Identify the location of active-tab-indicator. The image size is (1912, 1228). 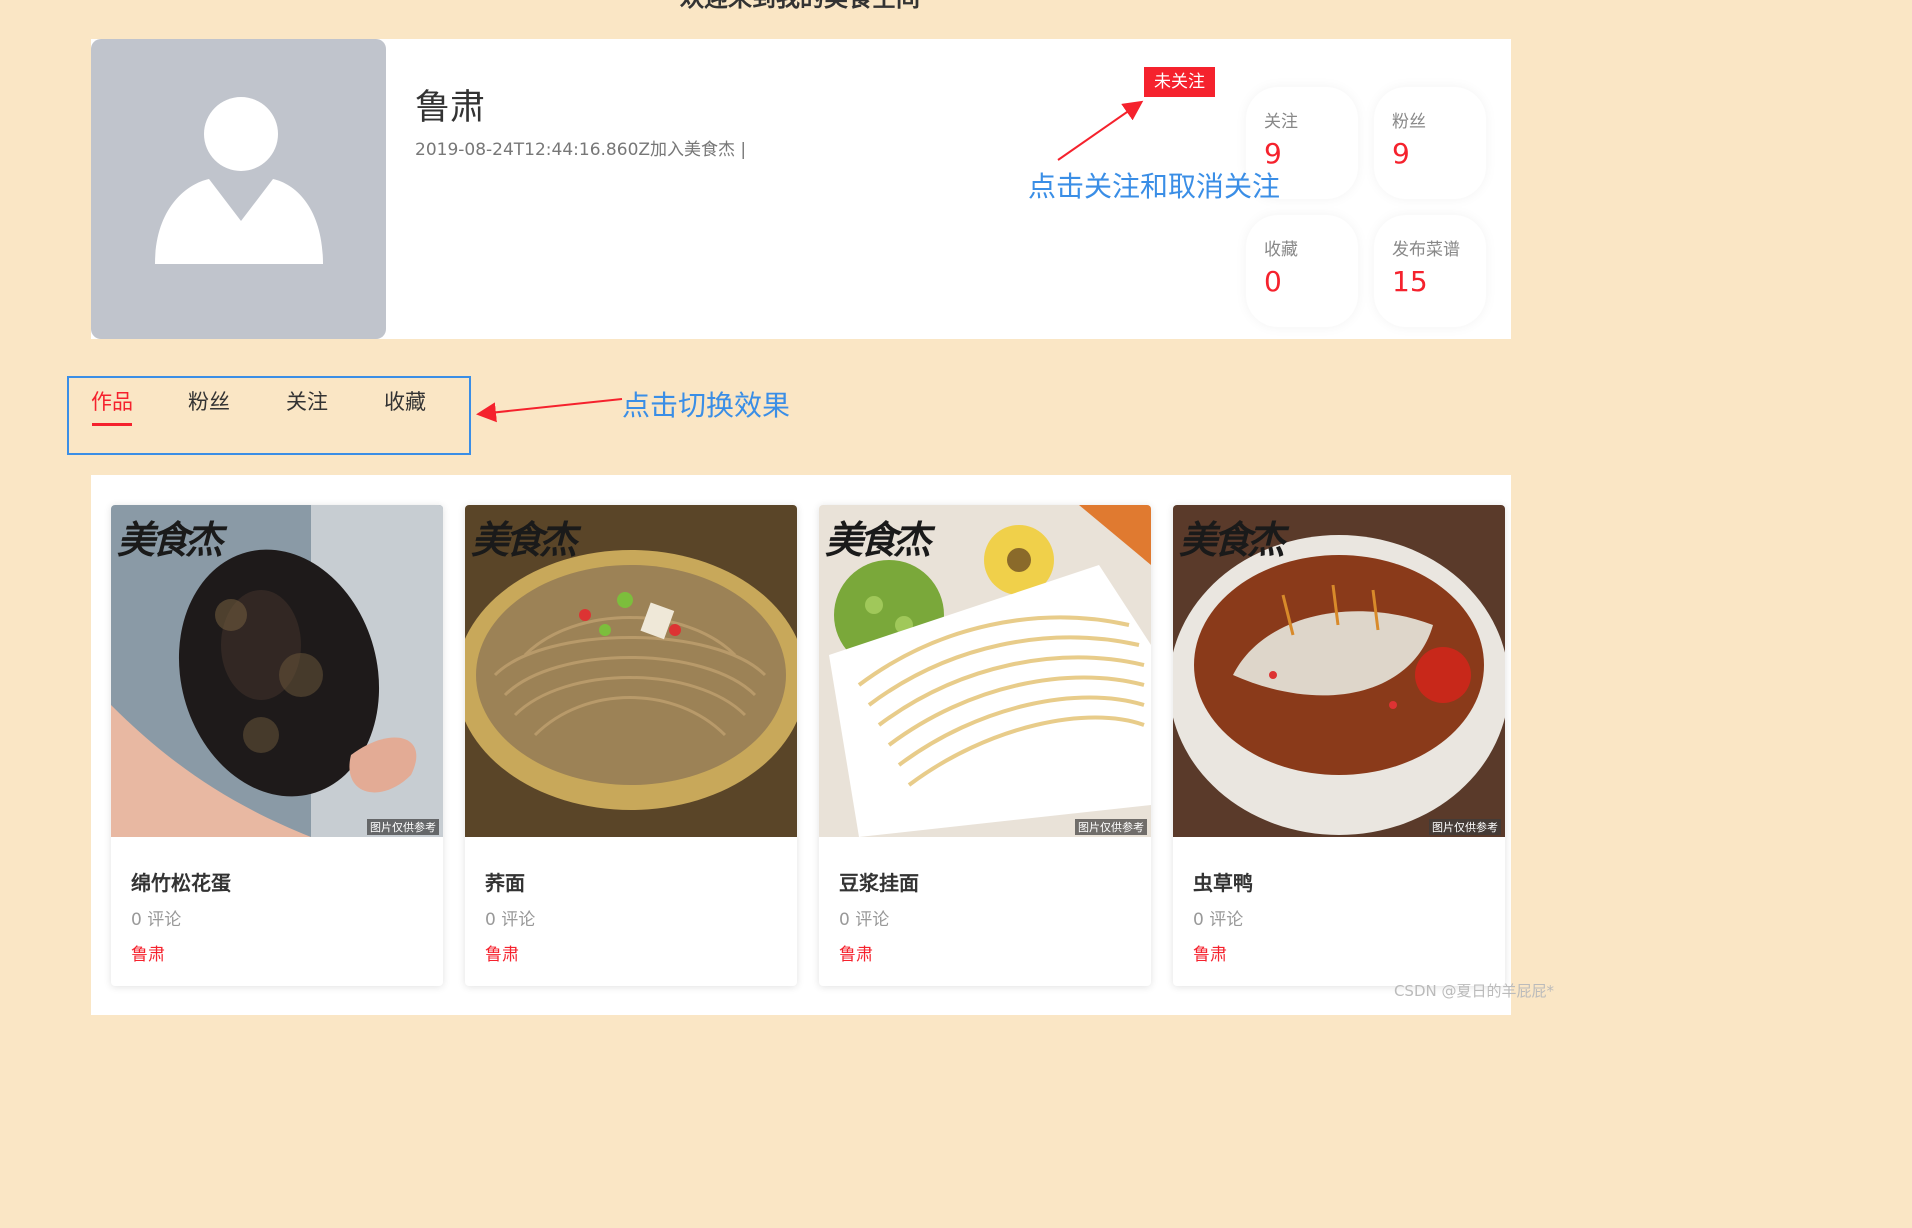
(112, 424).